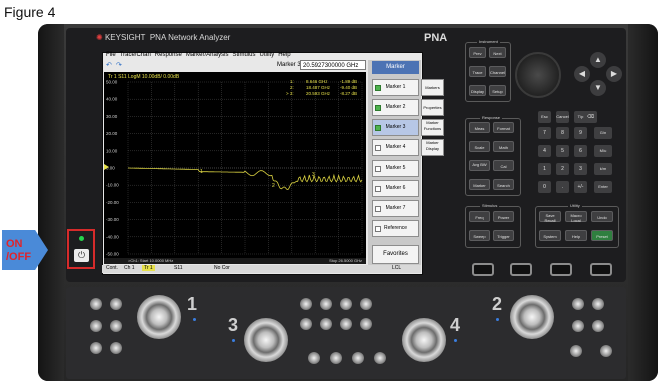 This screenshot has height=384, width=664. I want to click on key-freq: Freq, so click(479, 216).